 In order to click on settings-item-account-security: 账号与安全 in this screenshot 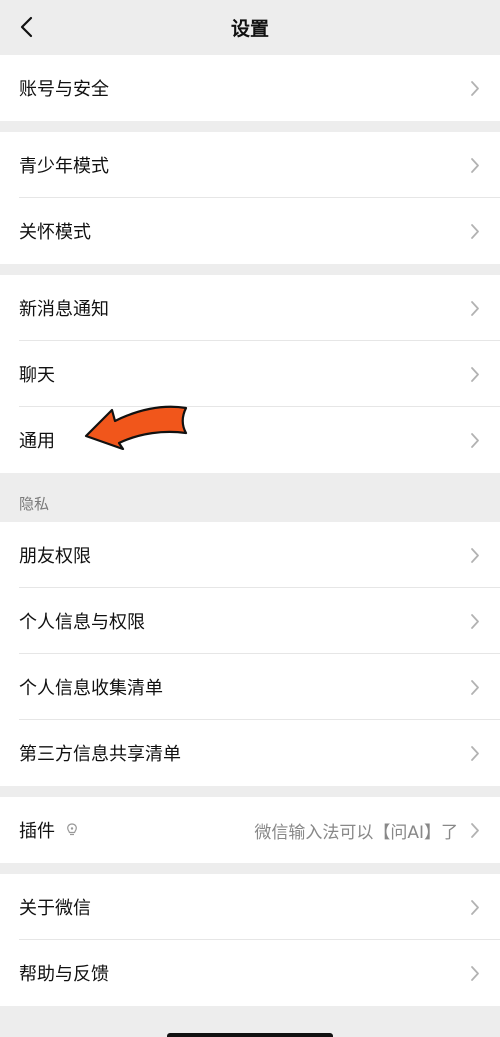, I will do `click(250, 88)`.